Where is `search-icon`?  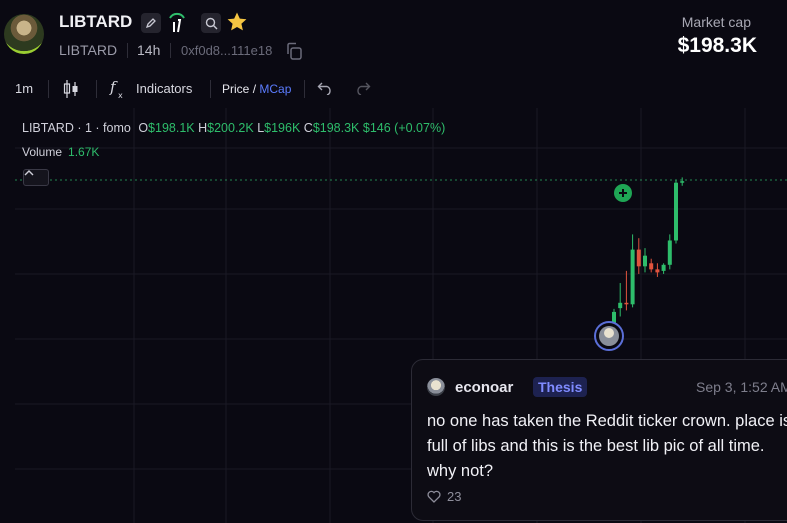 search-icon is located at coordinates (211, 23).